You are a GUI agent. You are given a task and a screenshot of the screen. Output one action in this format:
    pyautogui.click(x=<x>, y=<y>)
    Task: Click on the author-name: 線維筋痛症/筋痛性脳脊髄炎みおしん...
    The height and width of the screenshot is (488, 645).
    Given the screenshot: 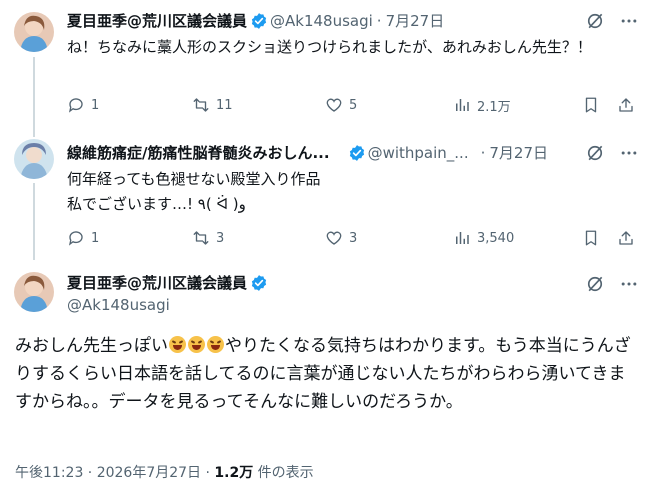 What is the action you would take?
    pyautogui.click(x=198, y=153)
    